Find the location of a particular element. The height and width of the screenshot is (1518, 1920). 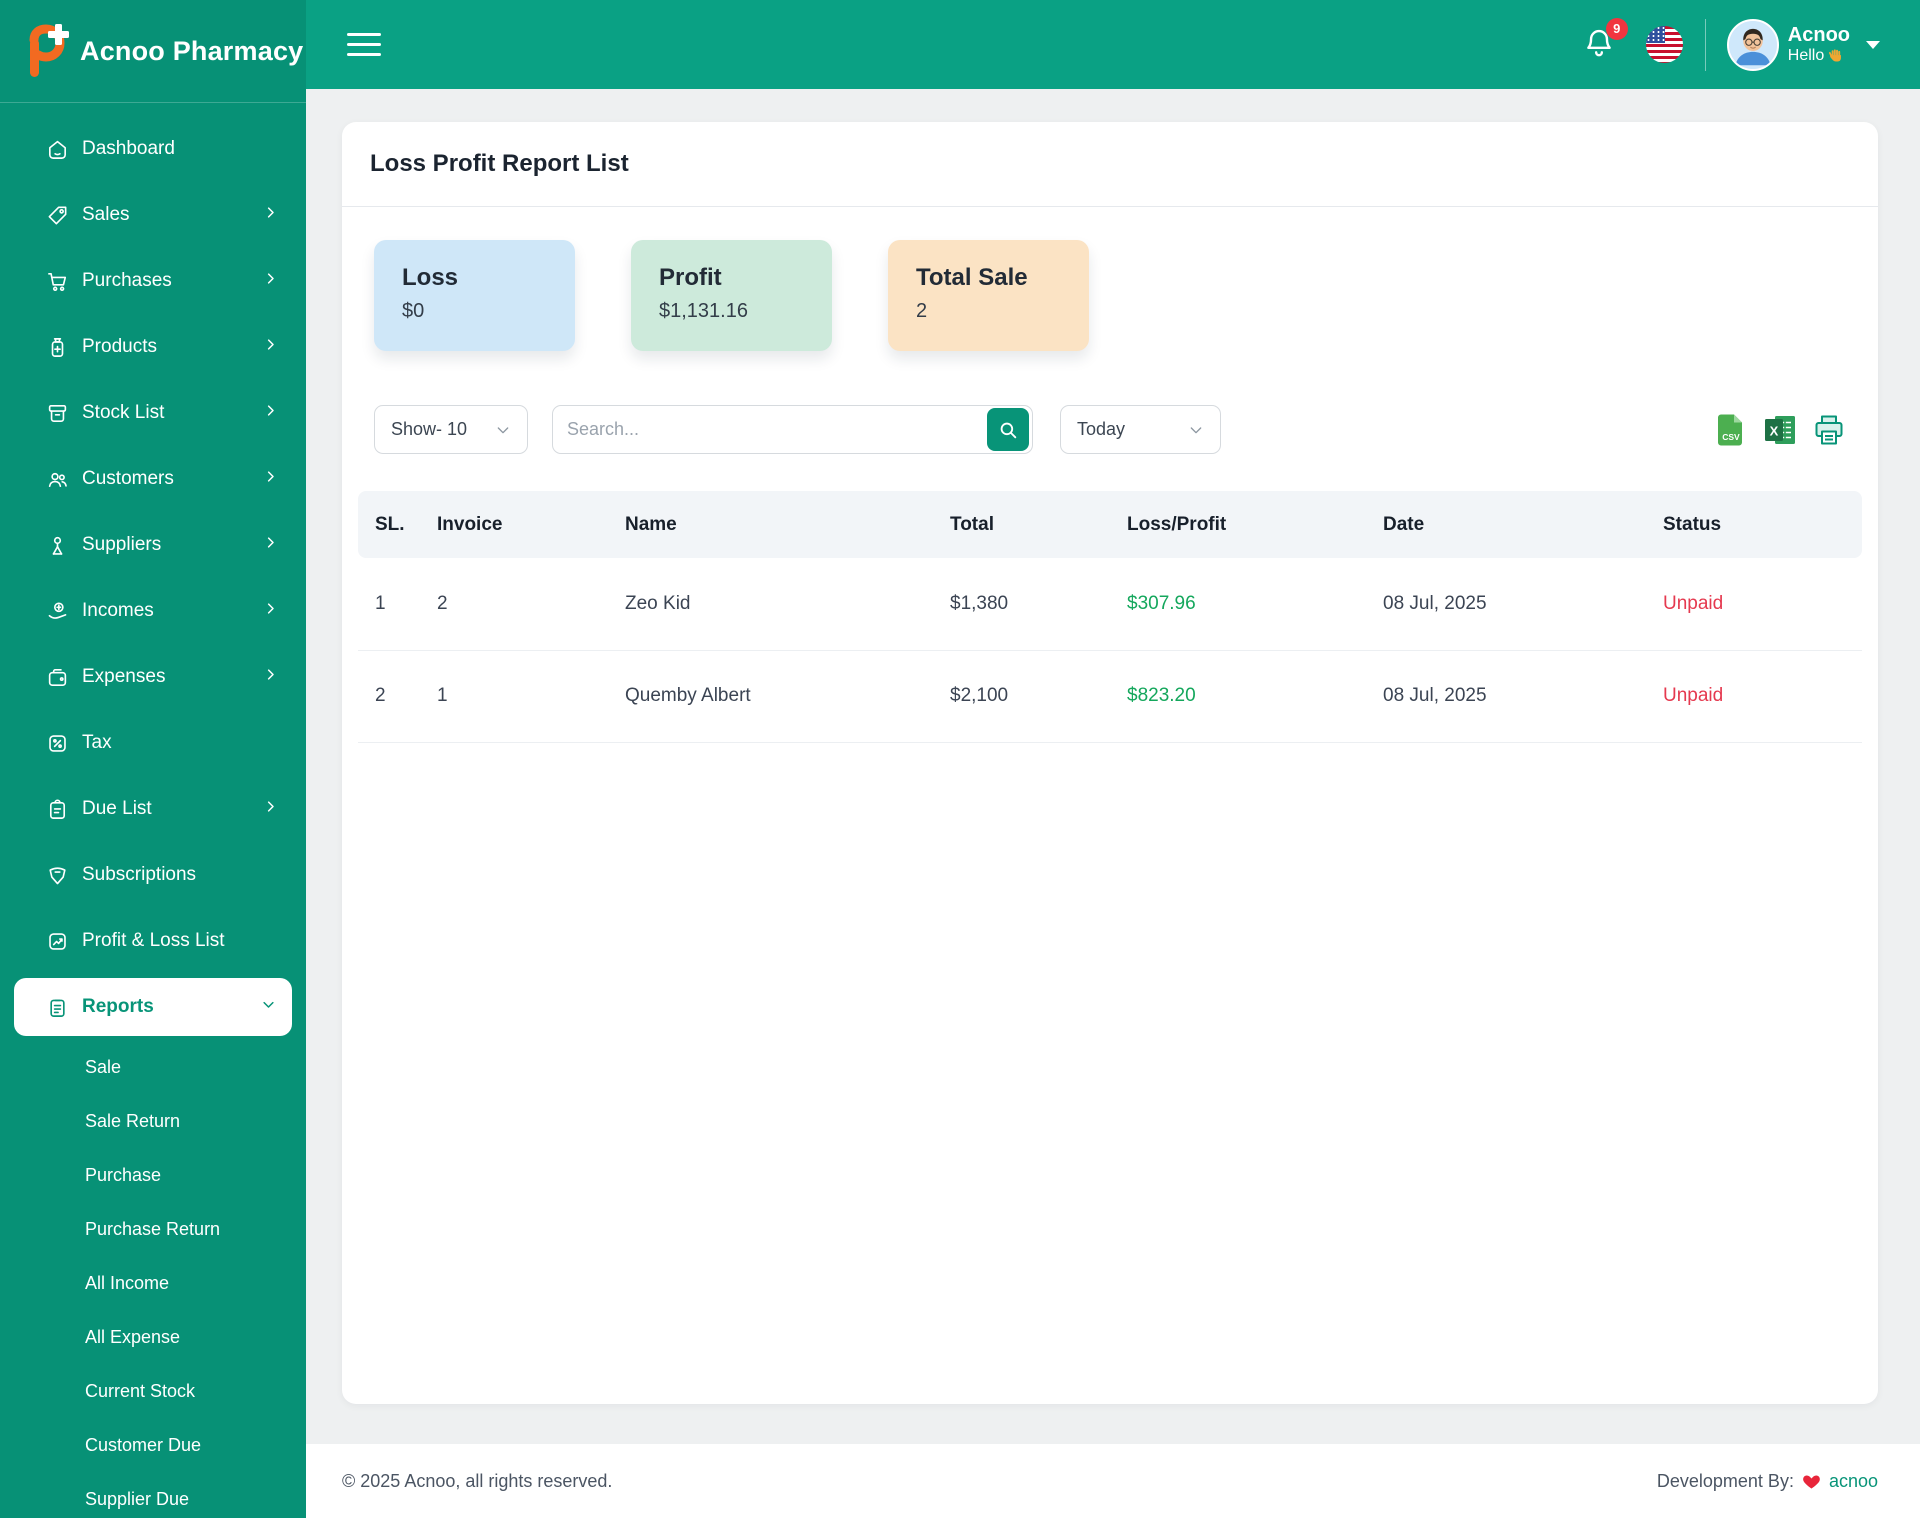

pharmacy-logo-icon is located at coordinates (47, 51).